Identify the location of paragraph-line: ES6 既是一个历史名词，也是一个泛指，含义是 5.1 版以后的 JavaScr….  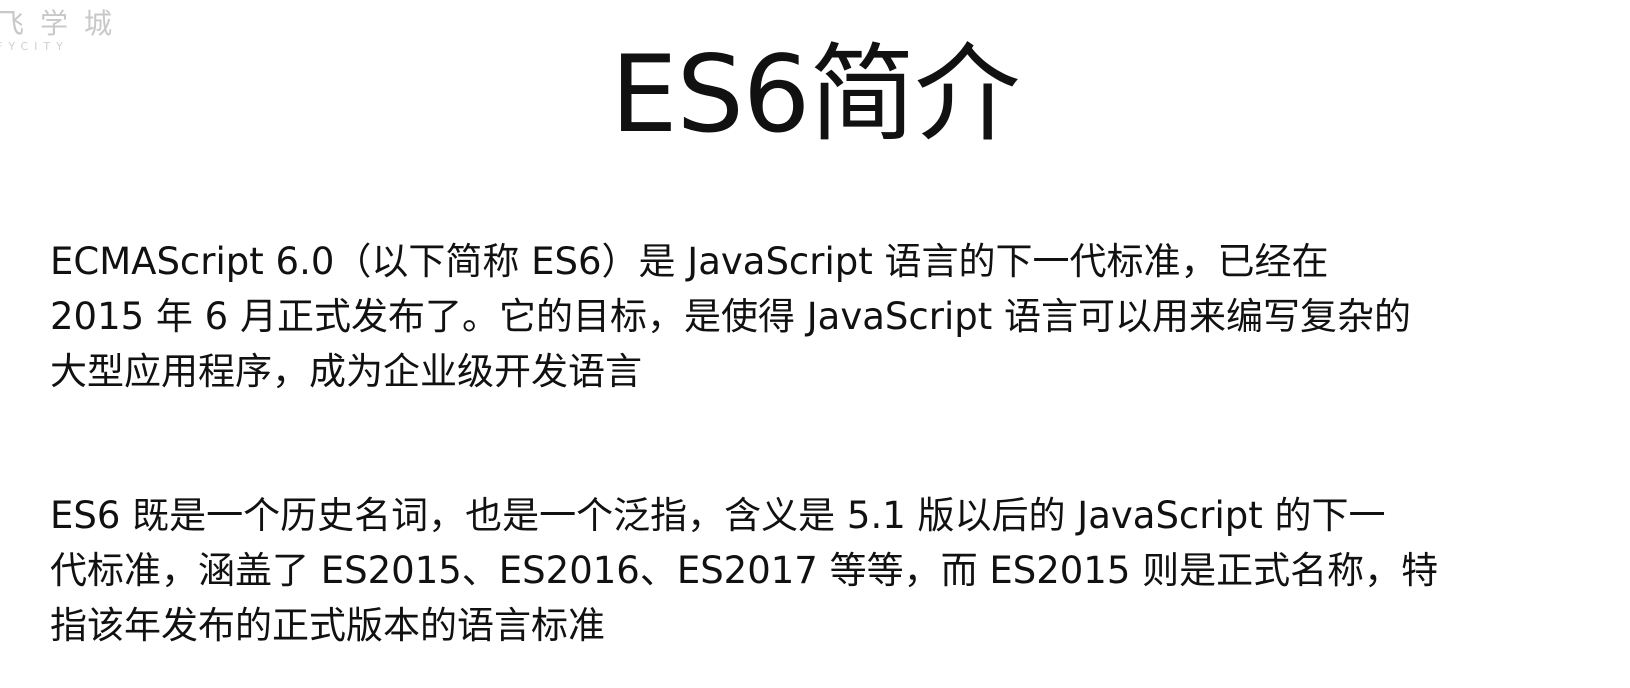
(718, 515).